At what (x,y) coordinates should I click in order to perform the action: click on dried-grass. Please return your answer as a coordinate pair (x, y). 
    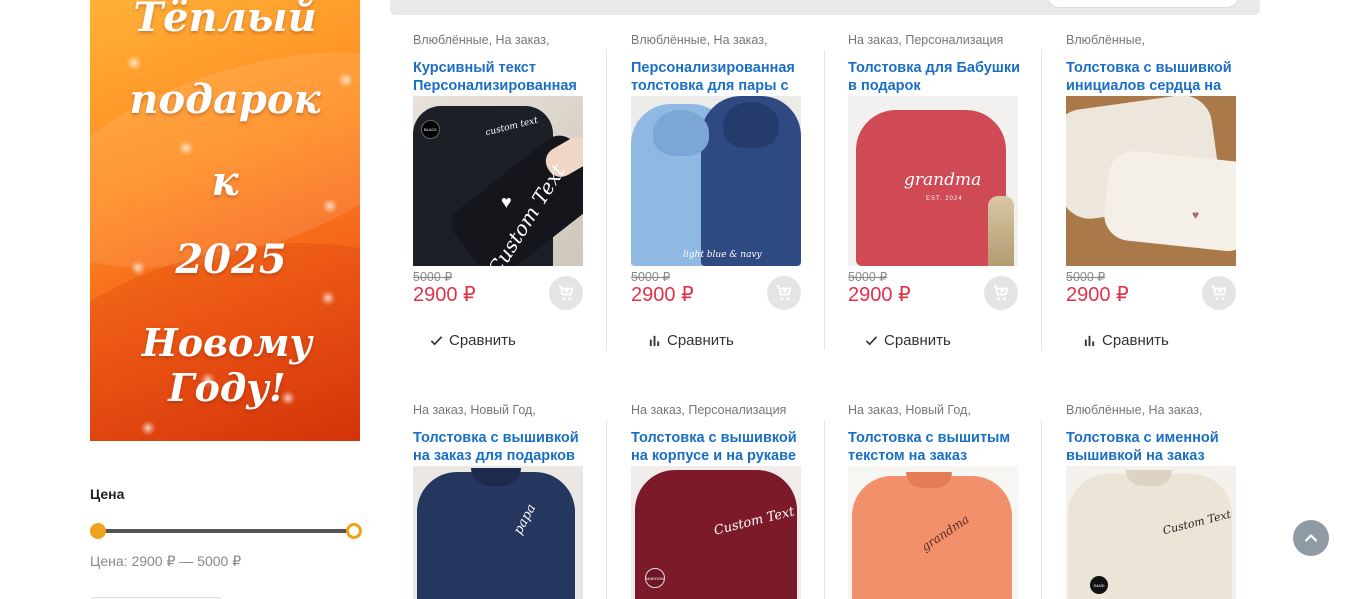
    Looking at the image, I should click on (1001, 231).